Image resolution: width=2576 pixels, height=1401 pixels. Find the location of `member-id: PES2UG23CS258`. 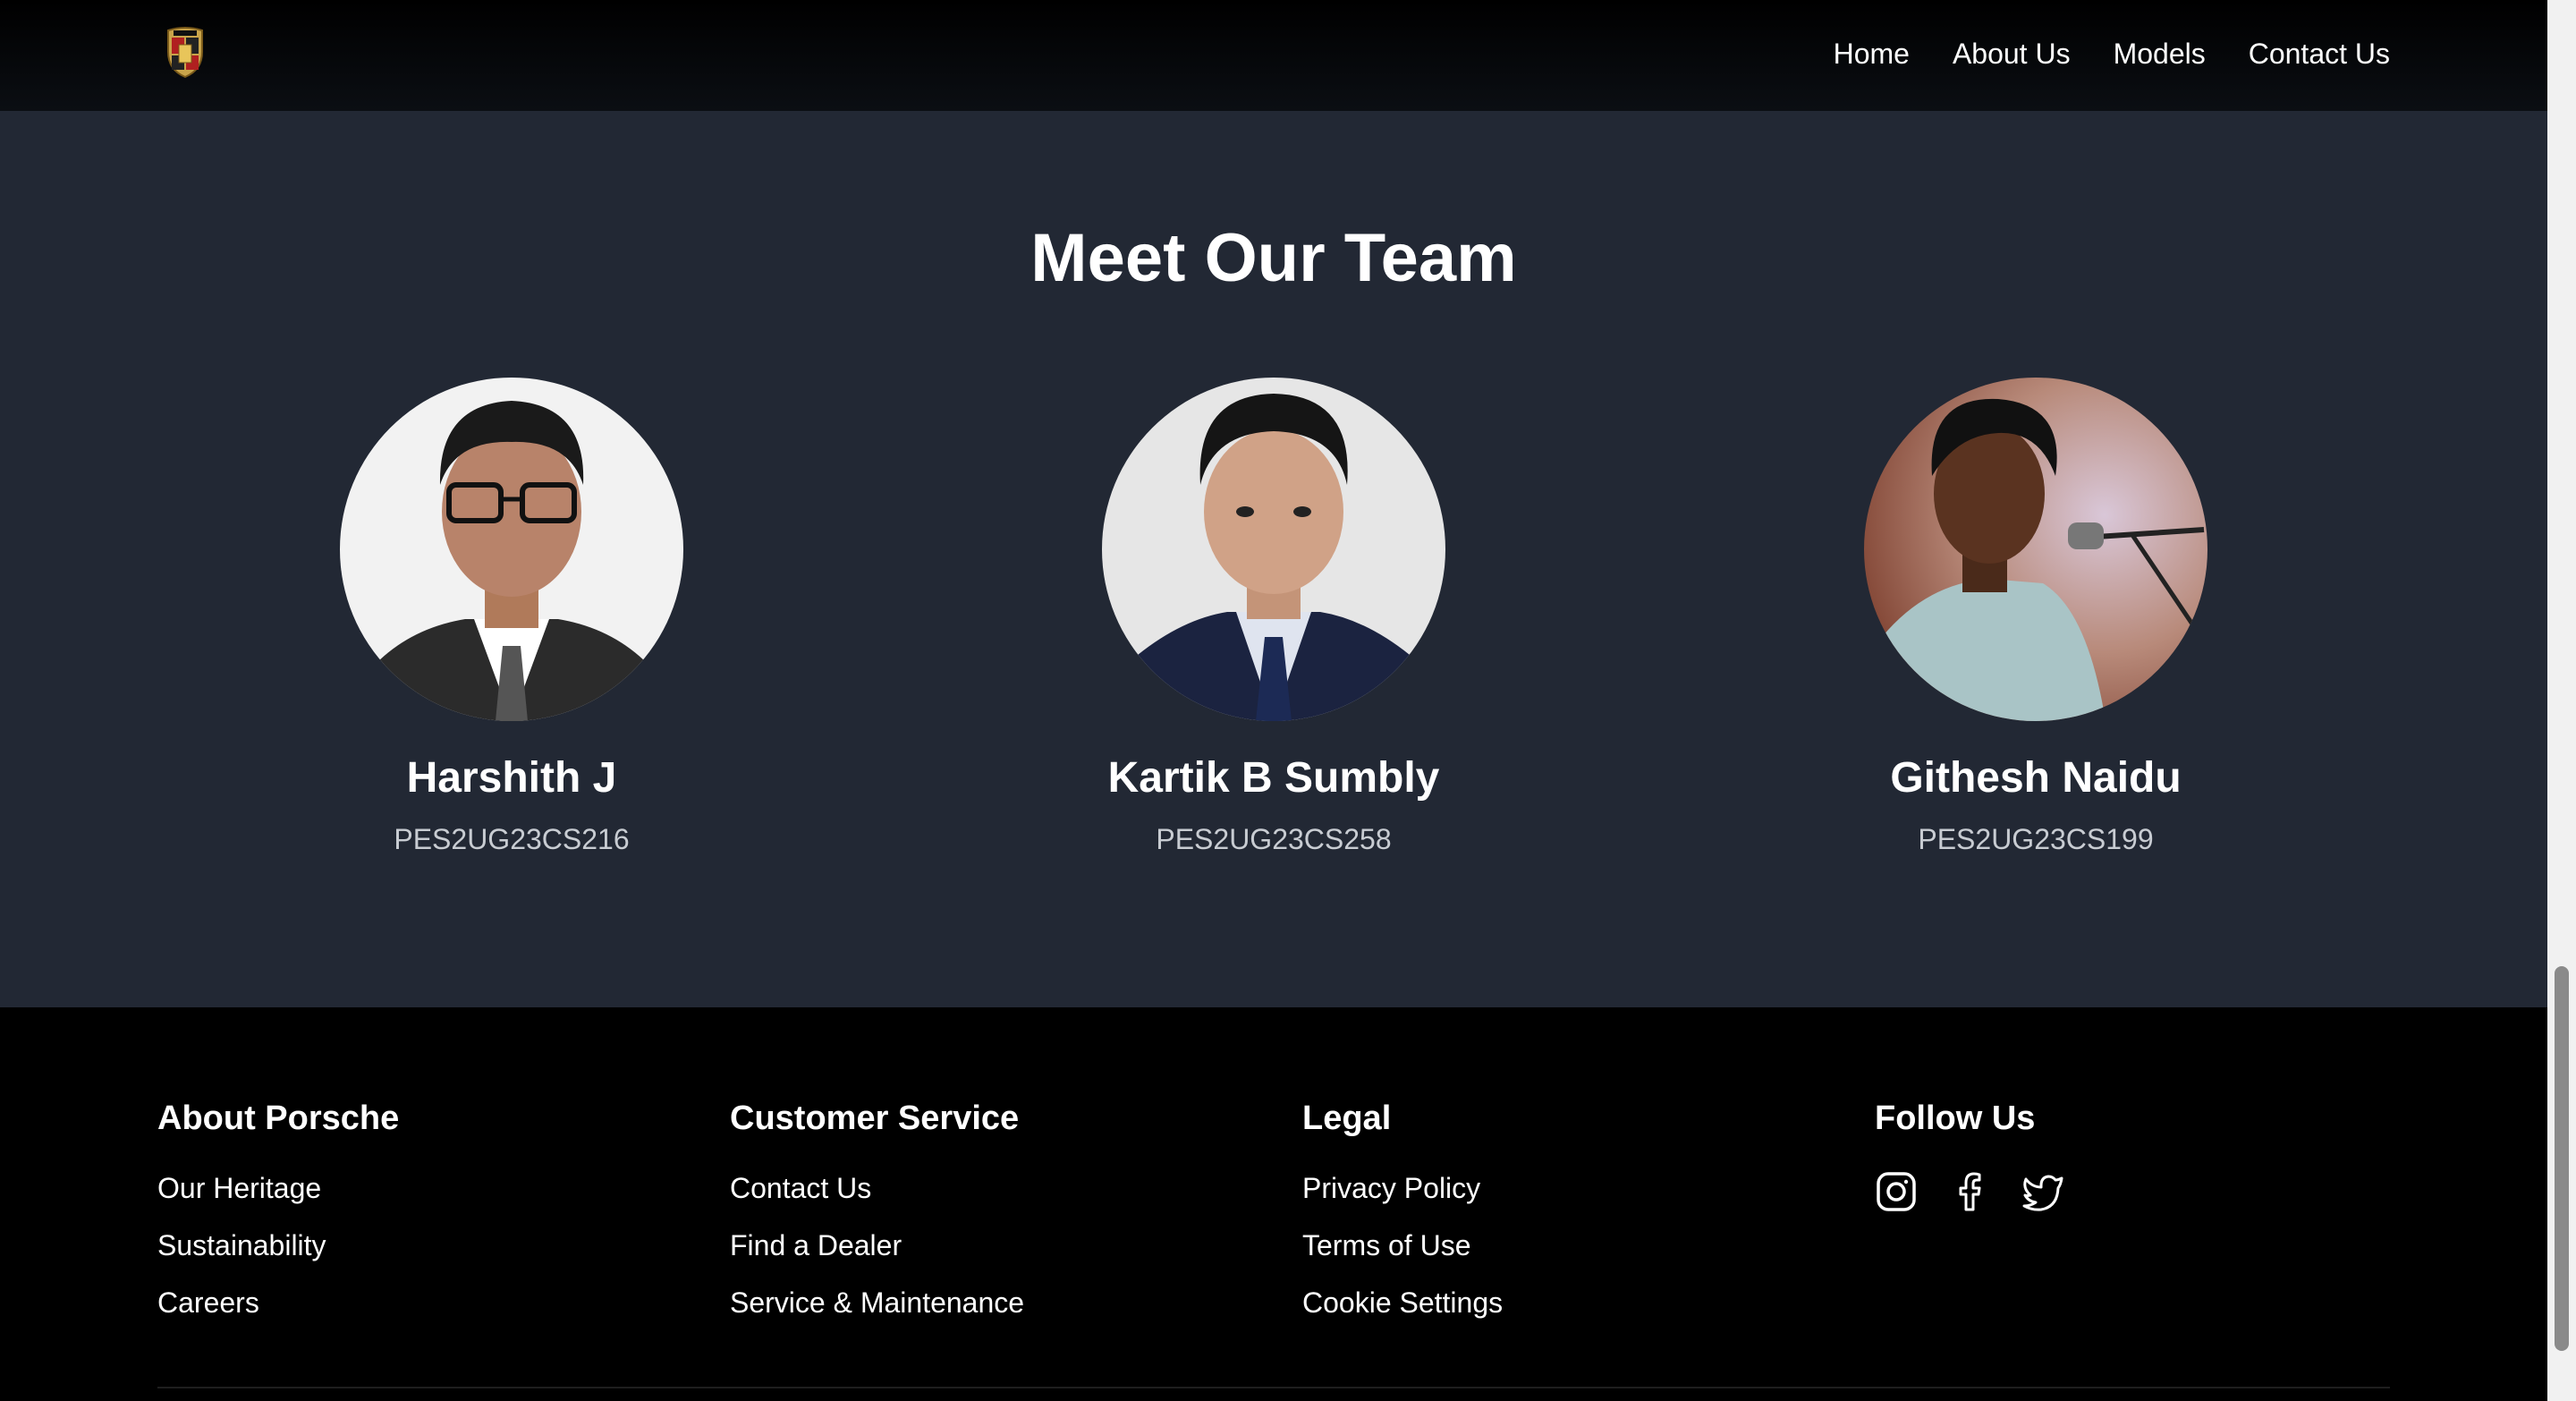

member-id: PES2UG23CS258 is located at coordinates (1274, 839).